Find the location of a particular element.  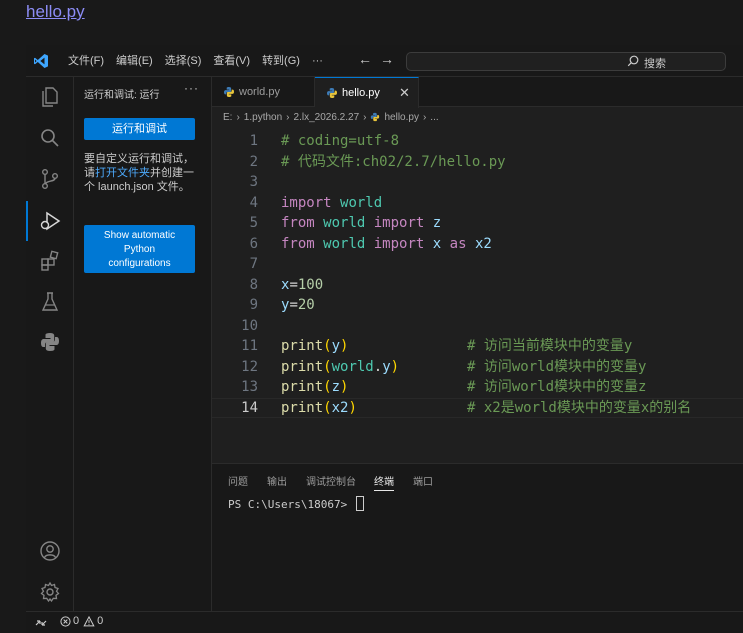

chevron-right-icon: › is located at coordinates (365, 117).